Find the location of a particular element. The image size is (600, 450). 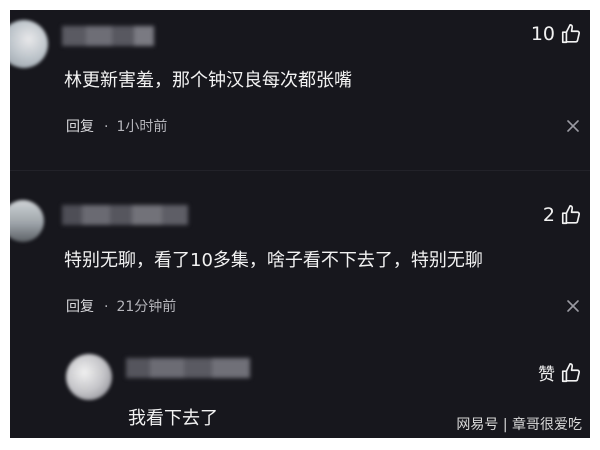

like-label: 赞 is located at coordinates (546, 375).